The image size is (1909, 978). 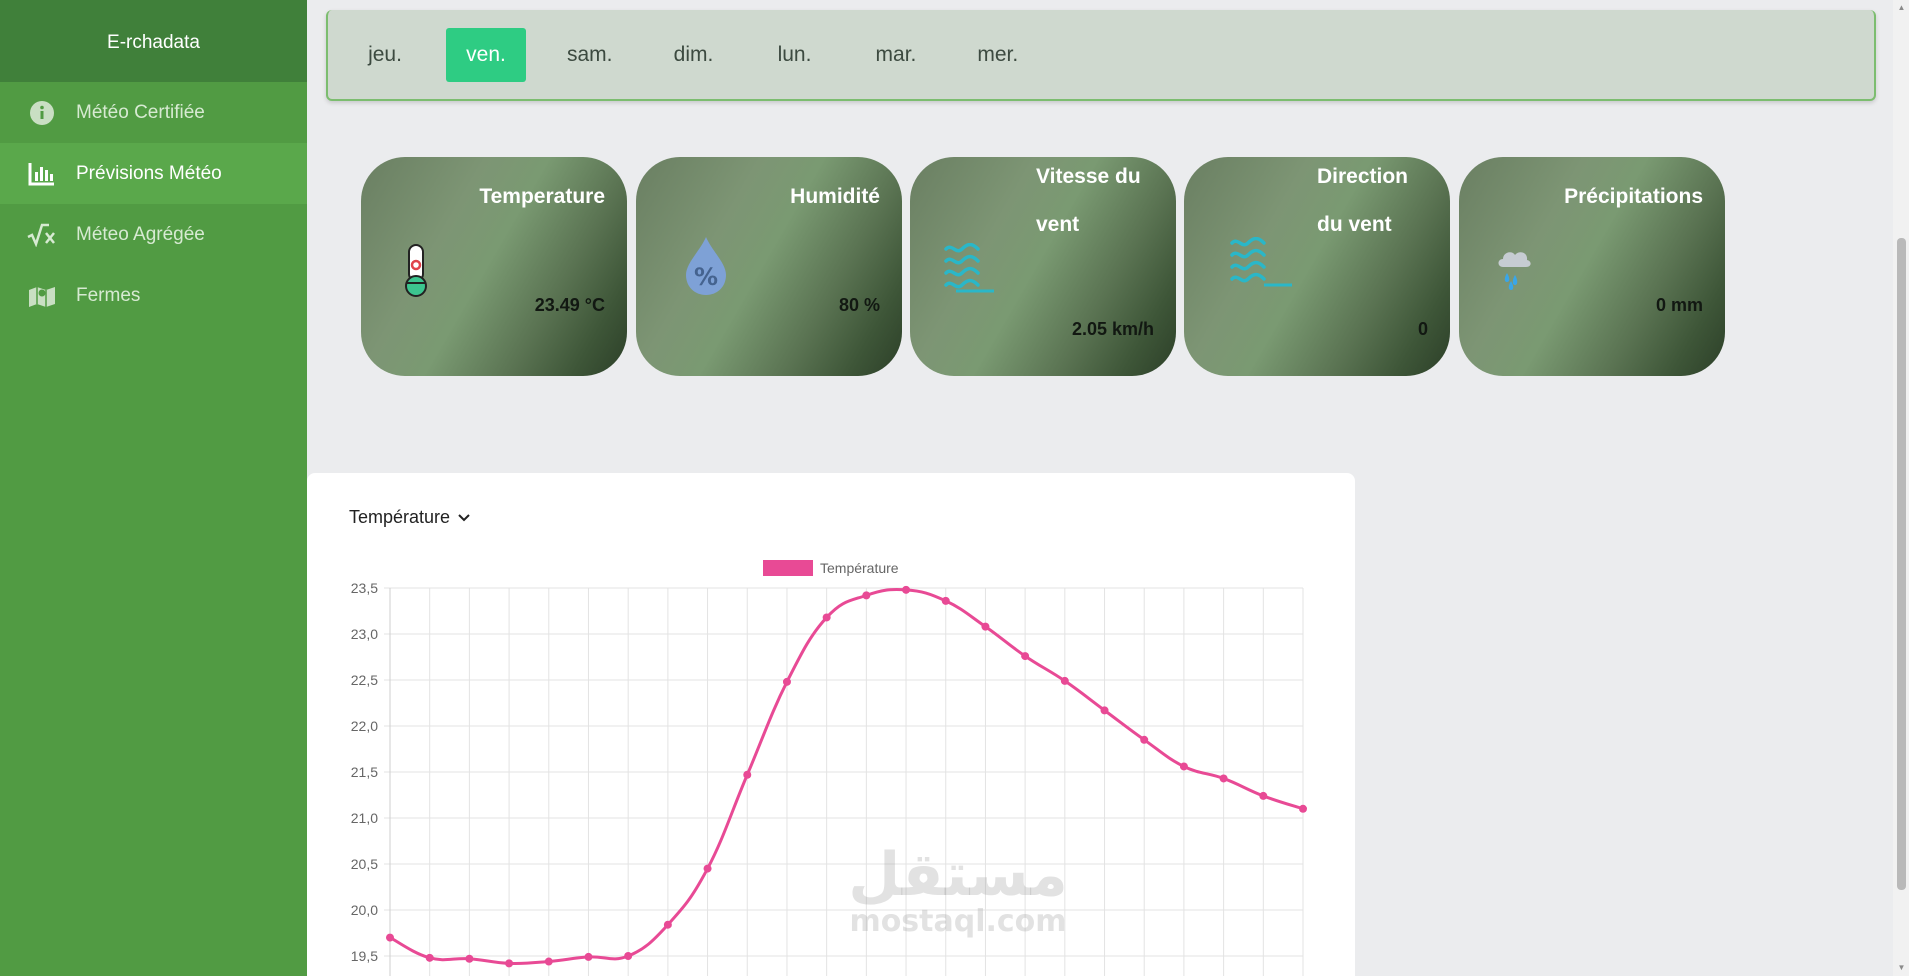 I want to click on sidebar-item-previsions-meteo: Prévisions Météo, so click(x=153, y=173).